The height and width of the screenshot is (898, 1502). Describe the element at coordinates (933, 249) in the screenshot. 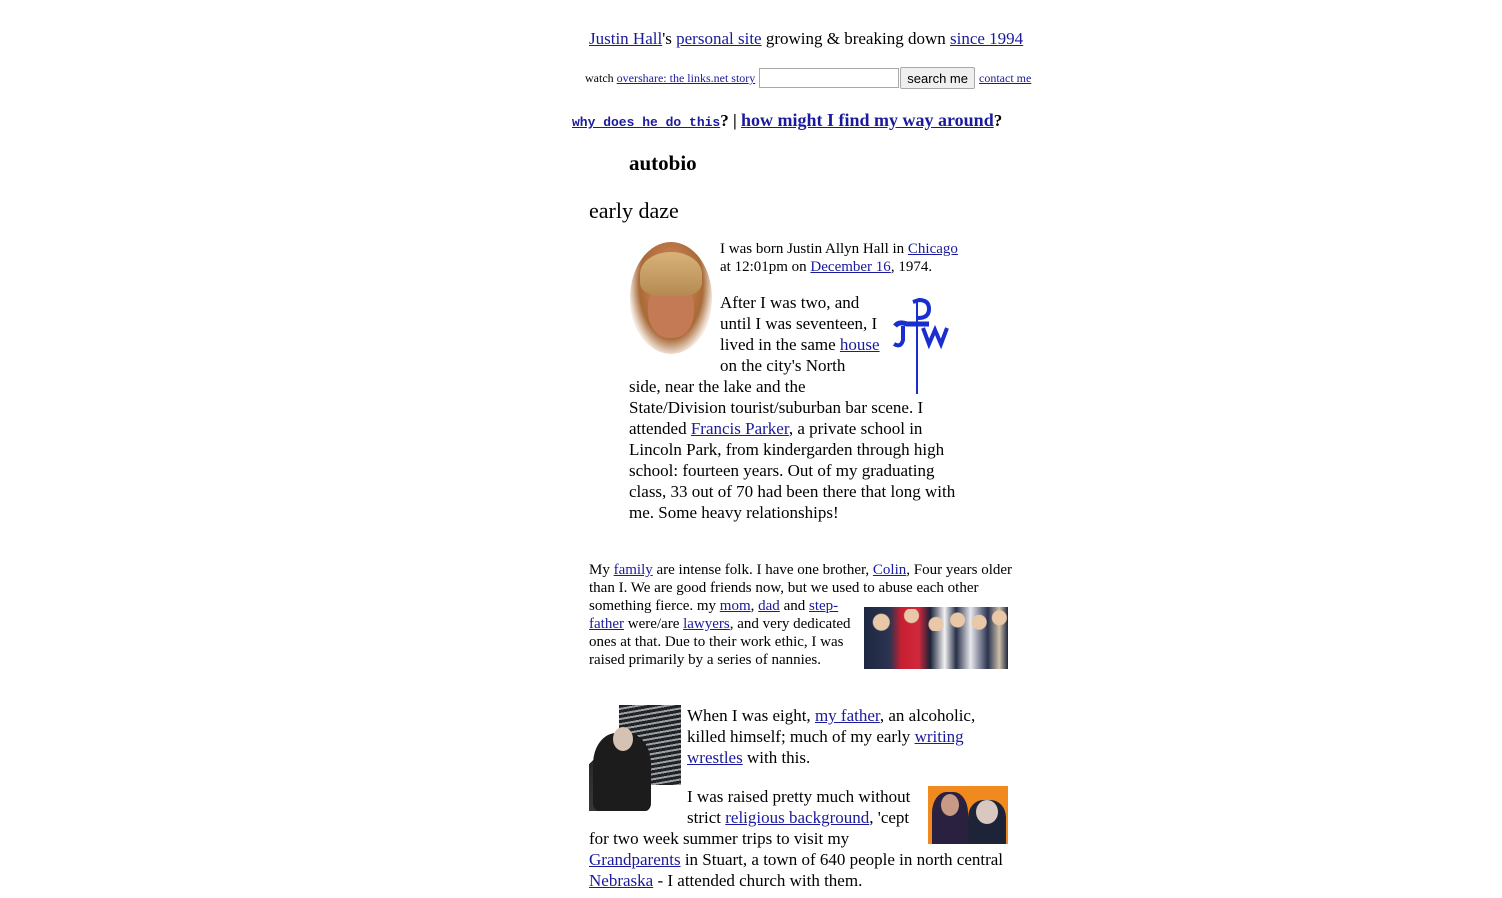

I see `chicago-link: Chicago` at that location.